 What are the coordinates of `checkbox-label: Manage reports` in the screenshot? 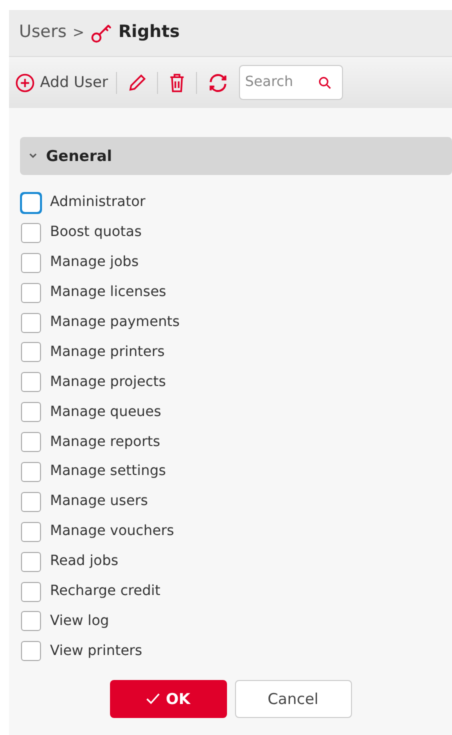 It's located at (105, 442).